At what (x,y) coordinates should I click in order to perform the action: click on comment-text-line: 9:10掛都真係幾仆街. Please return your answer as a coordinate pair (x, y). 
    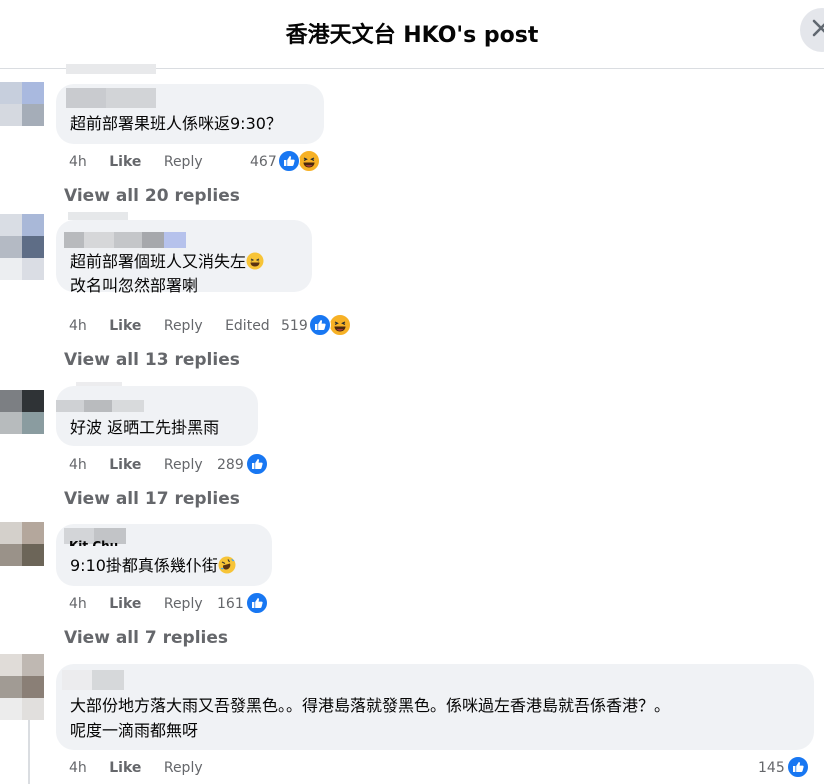
    Looking at the image, I should click on (144, 565).